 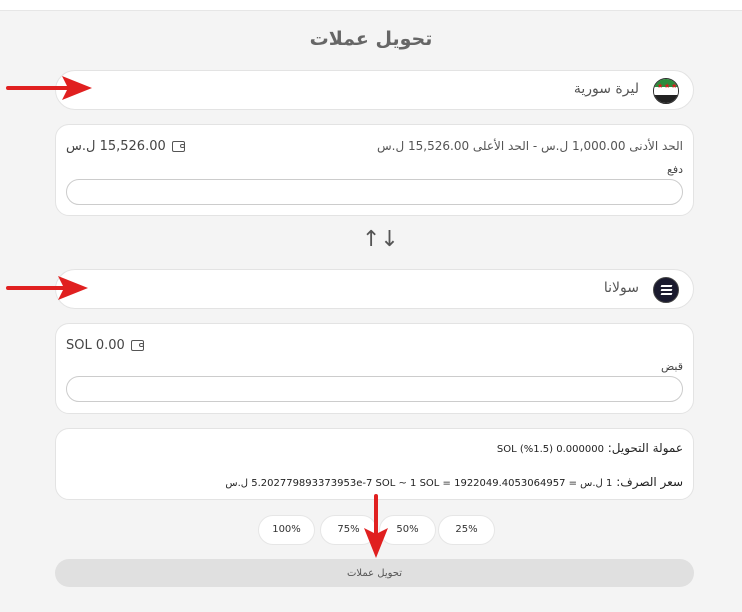 What do you see at coordinates (606, 89) in the screenshot?
I see `from-currency-label: ليرة سورية` at bounding box center [606, 89].